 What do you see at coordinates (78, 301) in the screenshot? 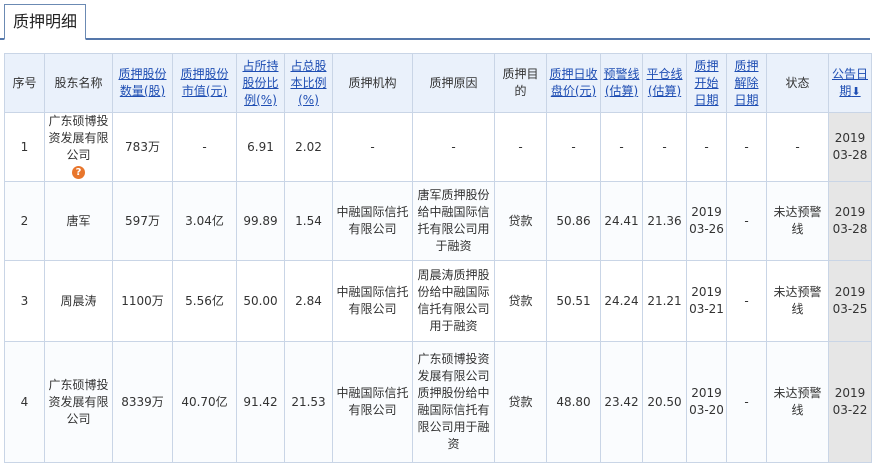
I see `cell-holder: 周晨涛` at bounding box center [78, 301].